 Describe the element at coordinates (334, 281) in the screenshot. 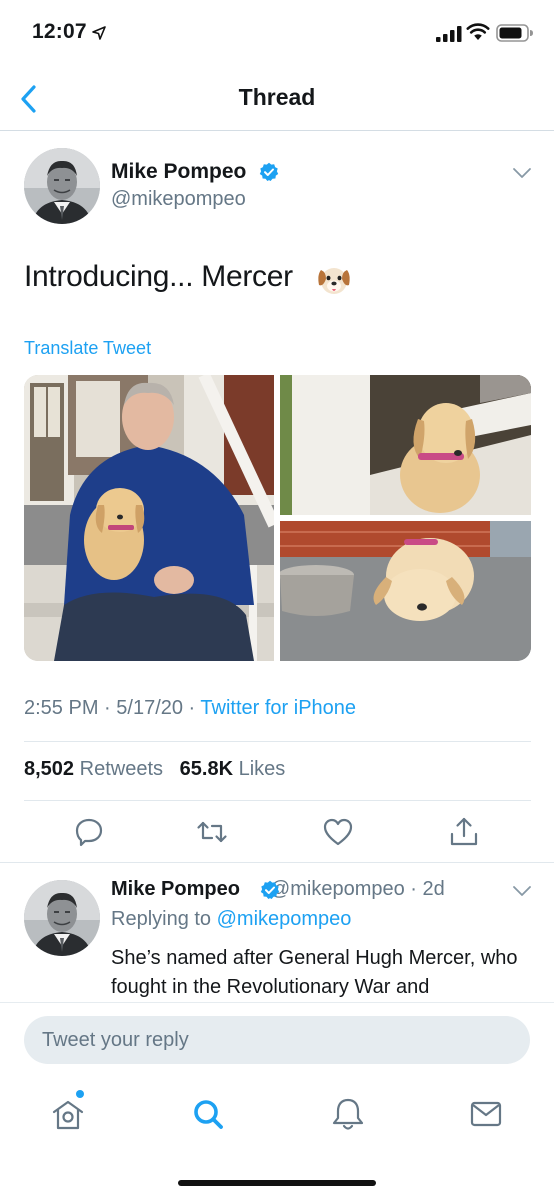

I see `dog-face-icon` at that location.